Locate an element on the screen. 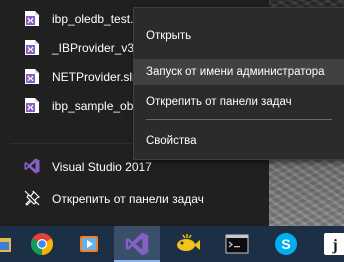  jump-list-unpin-item: Открепить от панели задач is located at coordinates (134, 198).